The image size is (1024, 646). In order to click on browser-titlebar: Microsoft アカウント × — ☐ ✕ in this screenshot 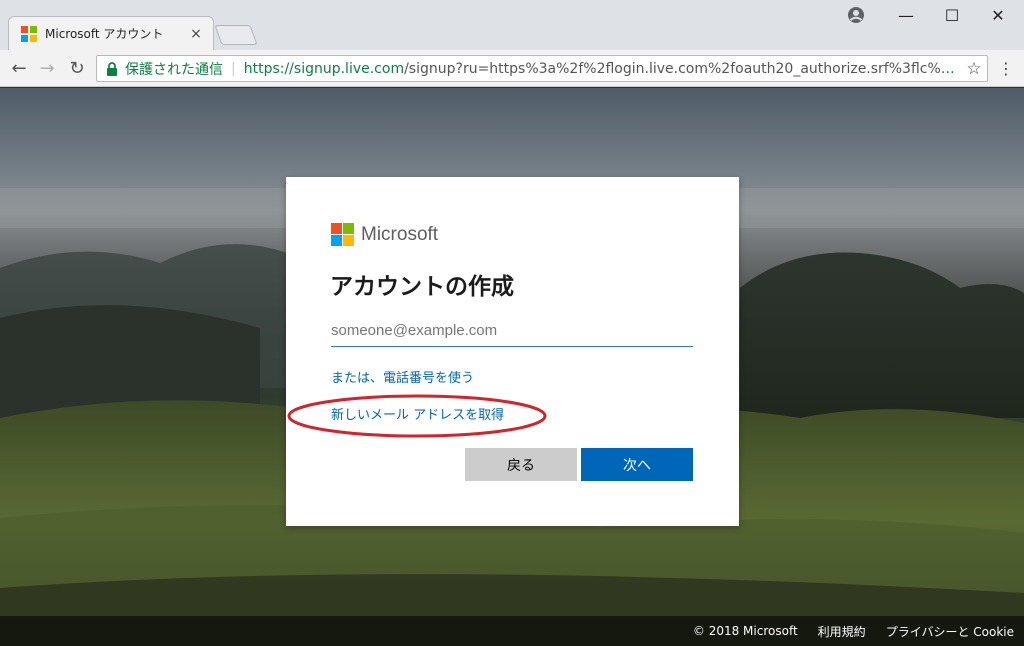, I will do `click(512, 25)`.